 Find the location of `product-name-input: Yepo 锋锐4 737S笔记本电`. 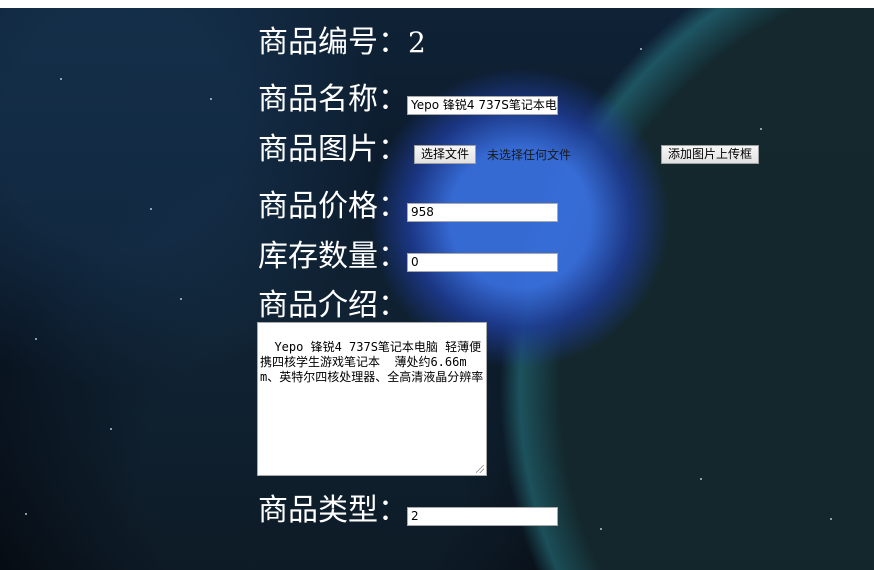

product-name-input: Yepo 锋锐4 737S笔记本电 is located at coordinates (482, 105).